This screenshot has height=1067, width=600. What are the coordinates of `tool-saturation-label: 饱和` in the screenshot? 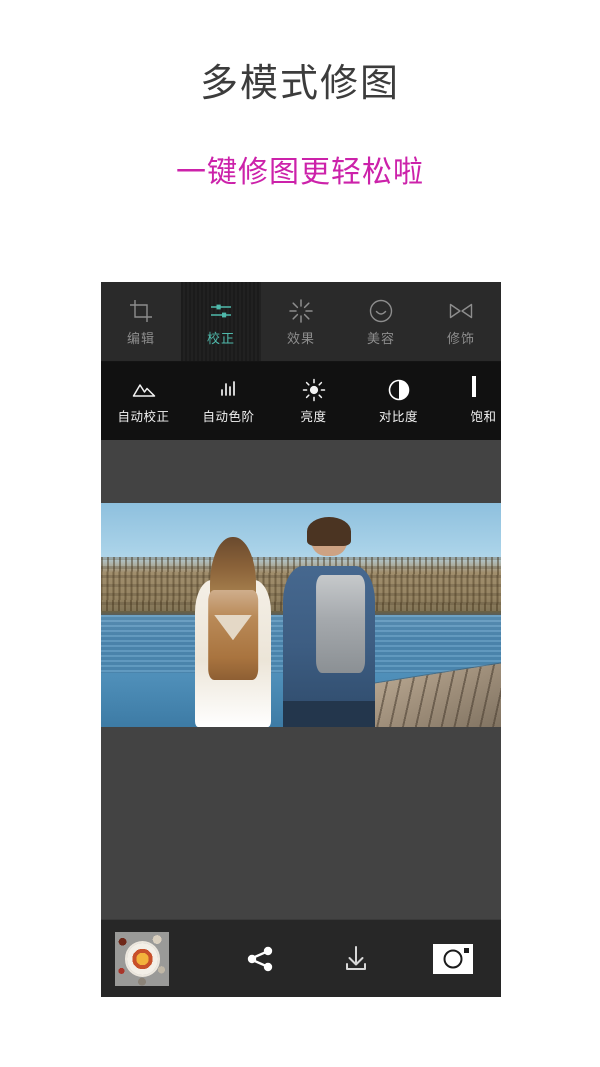 It's located at (483, 417).